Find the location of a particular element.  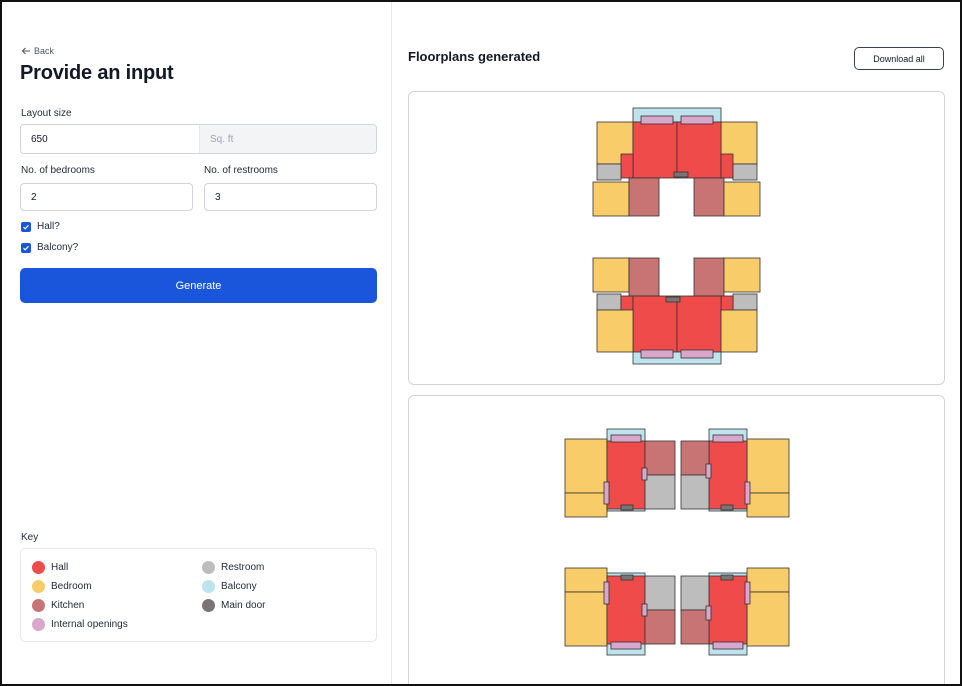

restrooms-input: 3 is located at coordinates (290, 197).